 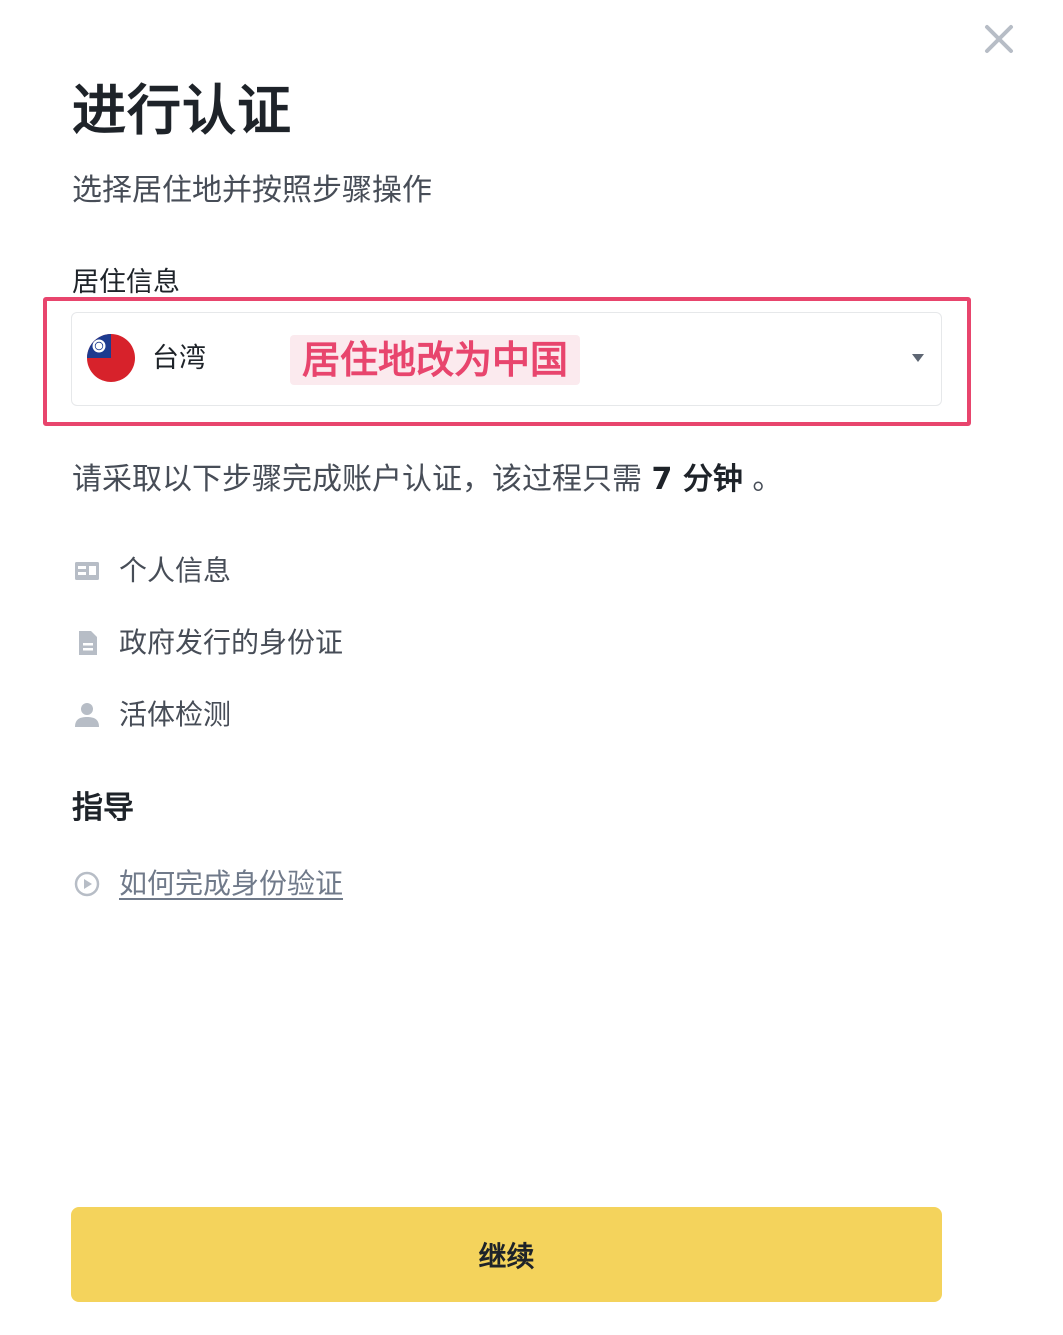 What do you see at coordinates (103, 808) in the screenshot?
I see `guide-heading: 指导` at bounding box center [103, 808].